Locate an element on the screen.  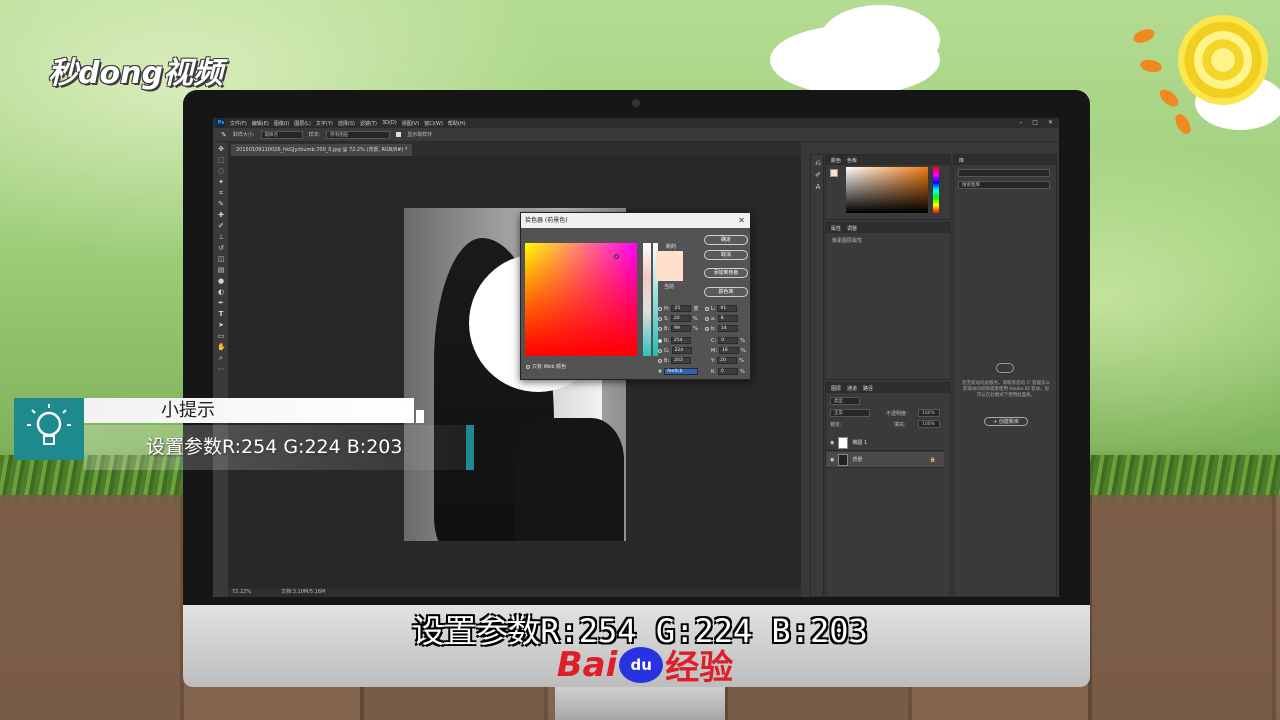
radio-r is located at coordinates (660, 340).